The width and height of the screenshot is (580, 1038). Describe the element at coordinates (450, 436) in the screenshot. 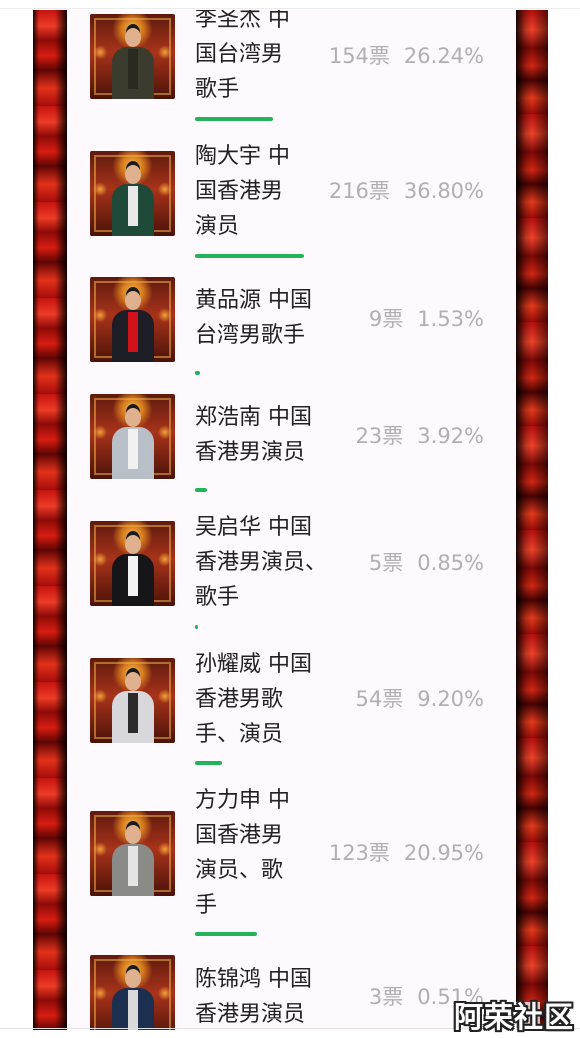

I see `vote-percentage: 3.92%` at that location.